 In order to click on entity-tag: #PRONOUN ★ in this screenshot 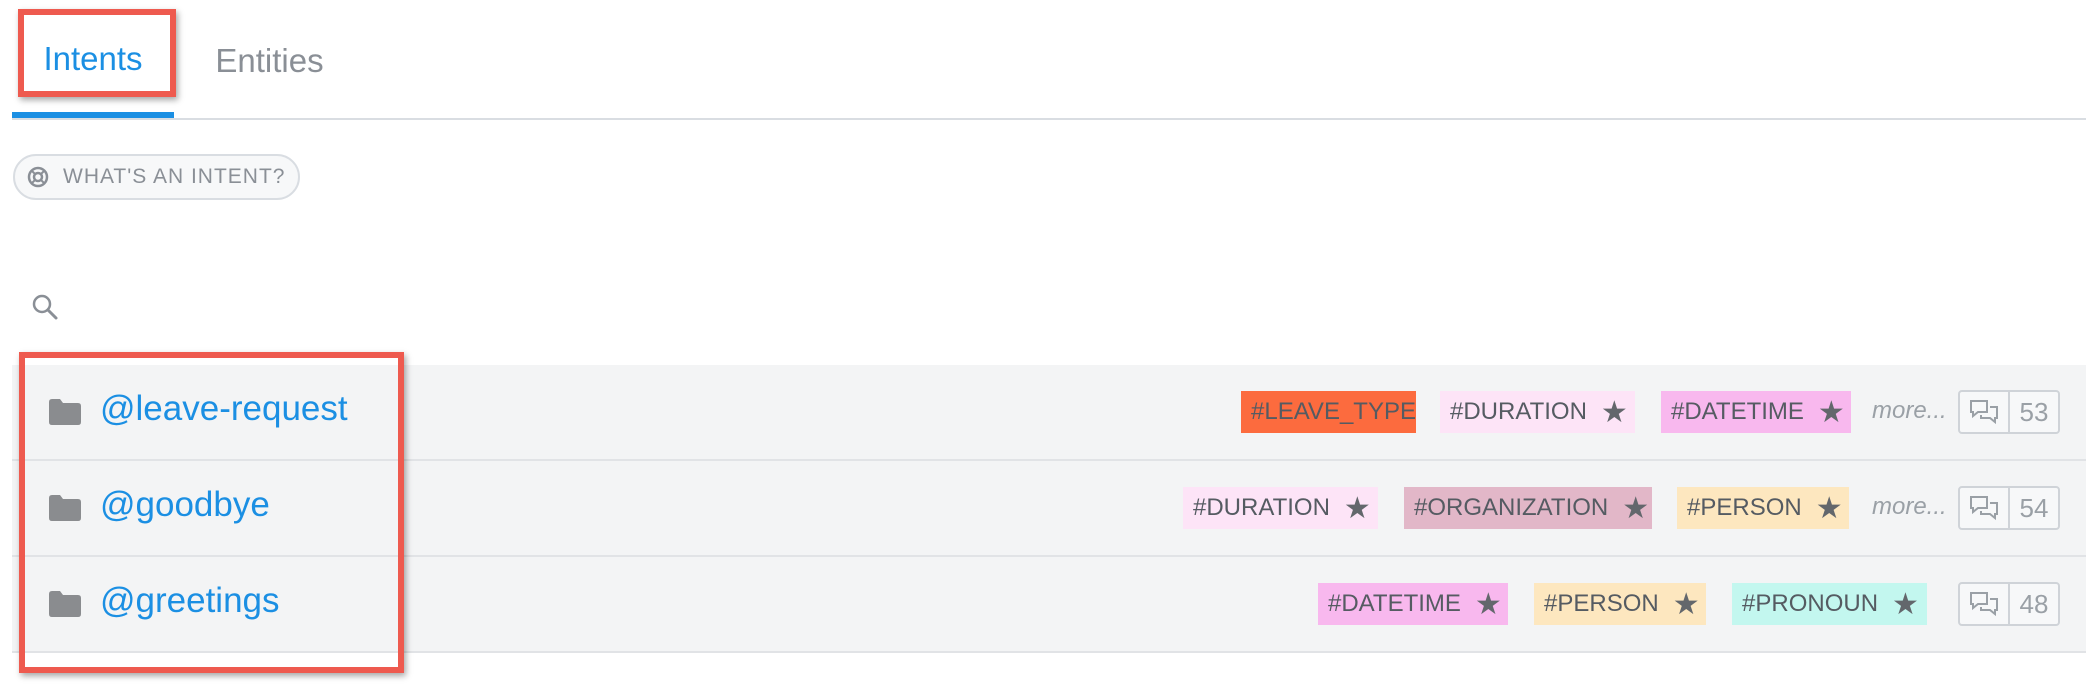, I will do `click(1829, 604)`.